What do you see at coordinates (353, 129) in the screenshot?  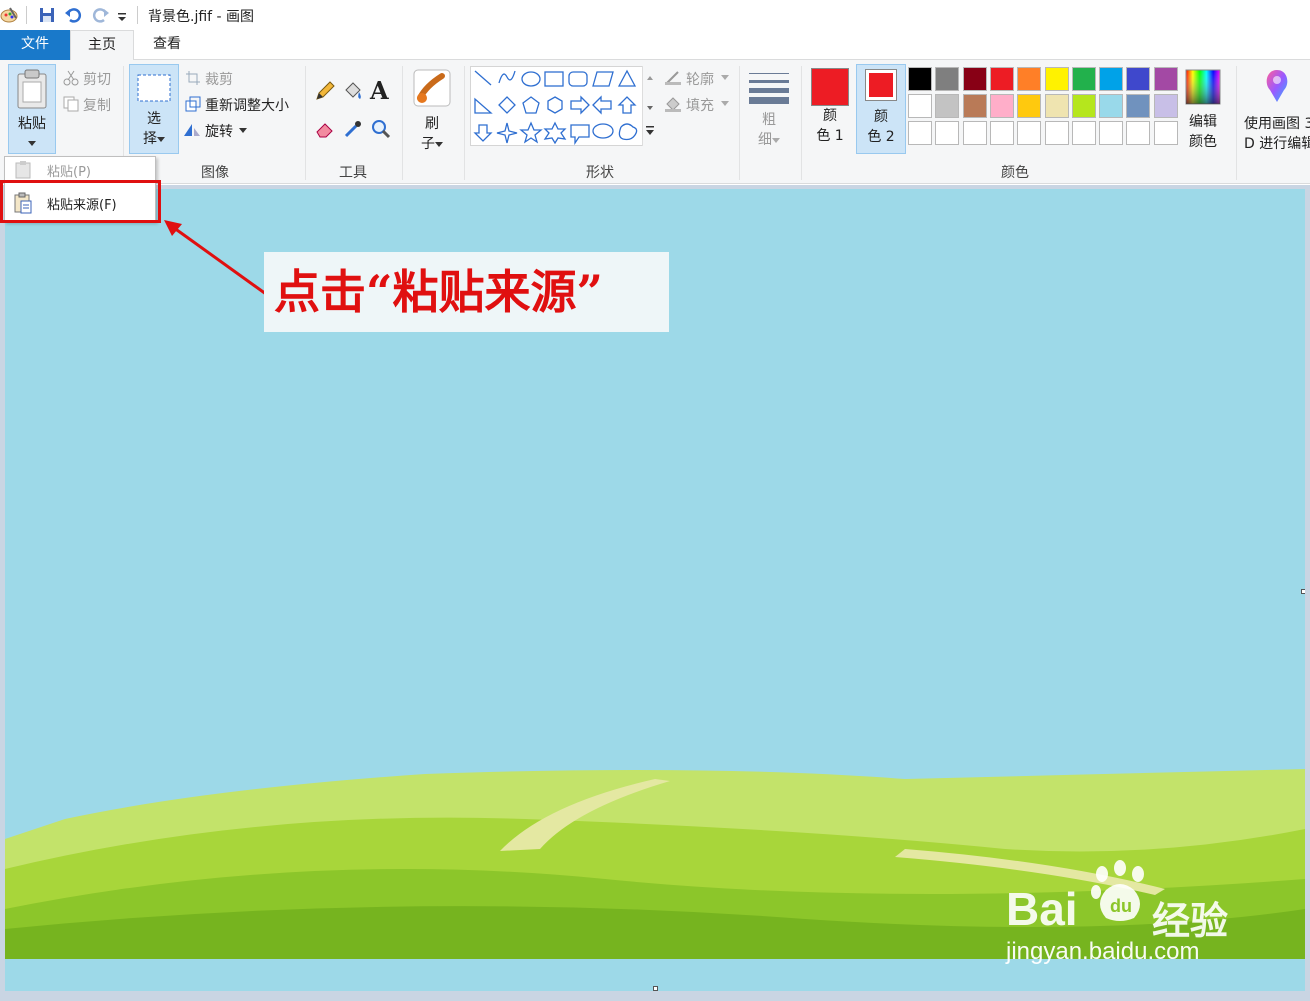 I see `color-picker-icon` at bounding box center [353, 129].